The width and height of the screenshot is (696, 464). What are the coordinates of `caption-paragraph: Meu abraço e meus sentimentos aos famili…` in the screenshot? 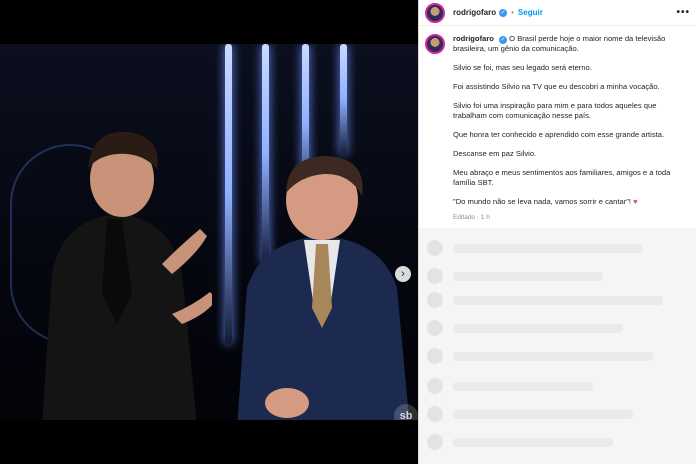 It's located at (562, 177).